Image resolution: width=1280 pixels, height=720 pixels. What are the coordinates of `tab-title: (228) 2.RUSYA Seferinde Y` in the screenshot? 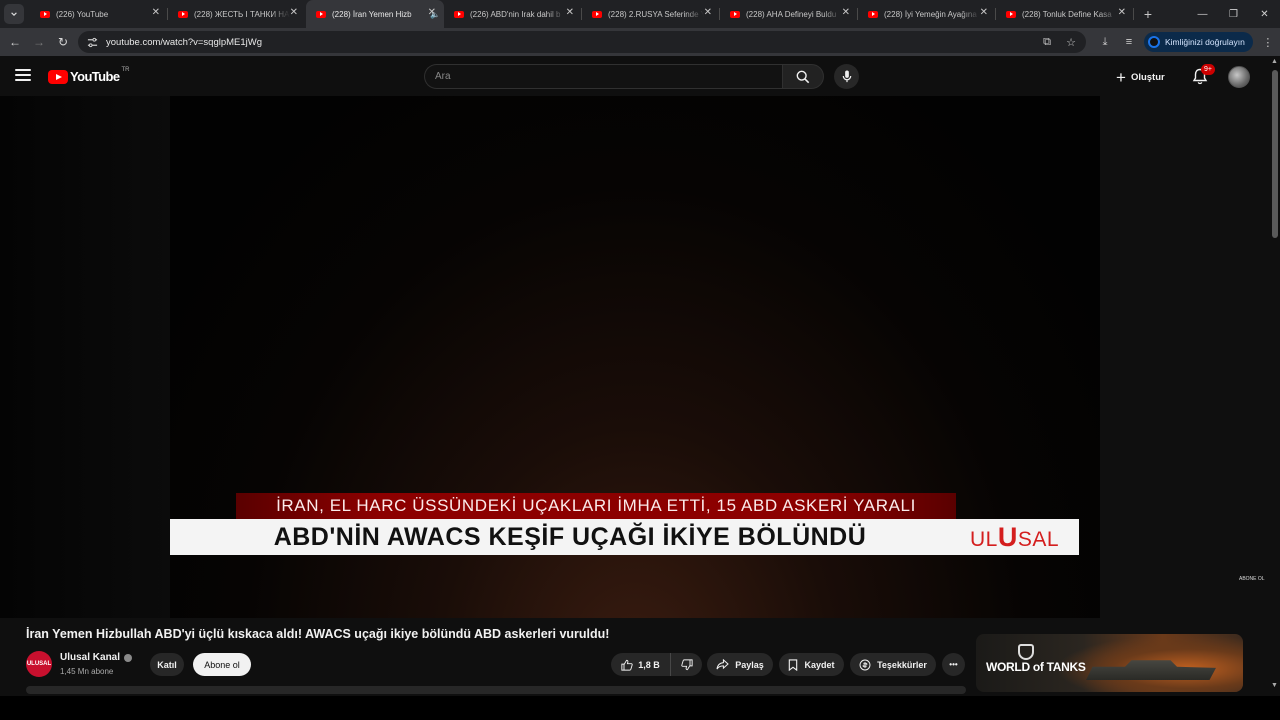 It's located at (656, 14).